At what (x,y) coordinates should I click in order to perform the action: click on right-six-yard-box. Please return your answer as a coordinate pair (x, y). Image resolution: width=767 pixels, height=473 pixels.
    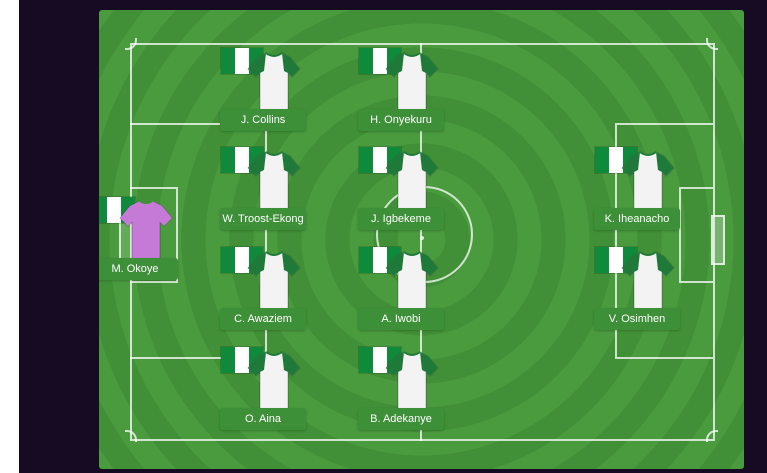
    Looking at the image, I should click on (696, 235).